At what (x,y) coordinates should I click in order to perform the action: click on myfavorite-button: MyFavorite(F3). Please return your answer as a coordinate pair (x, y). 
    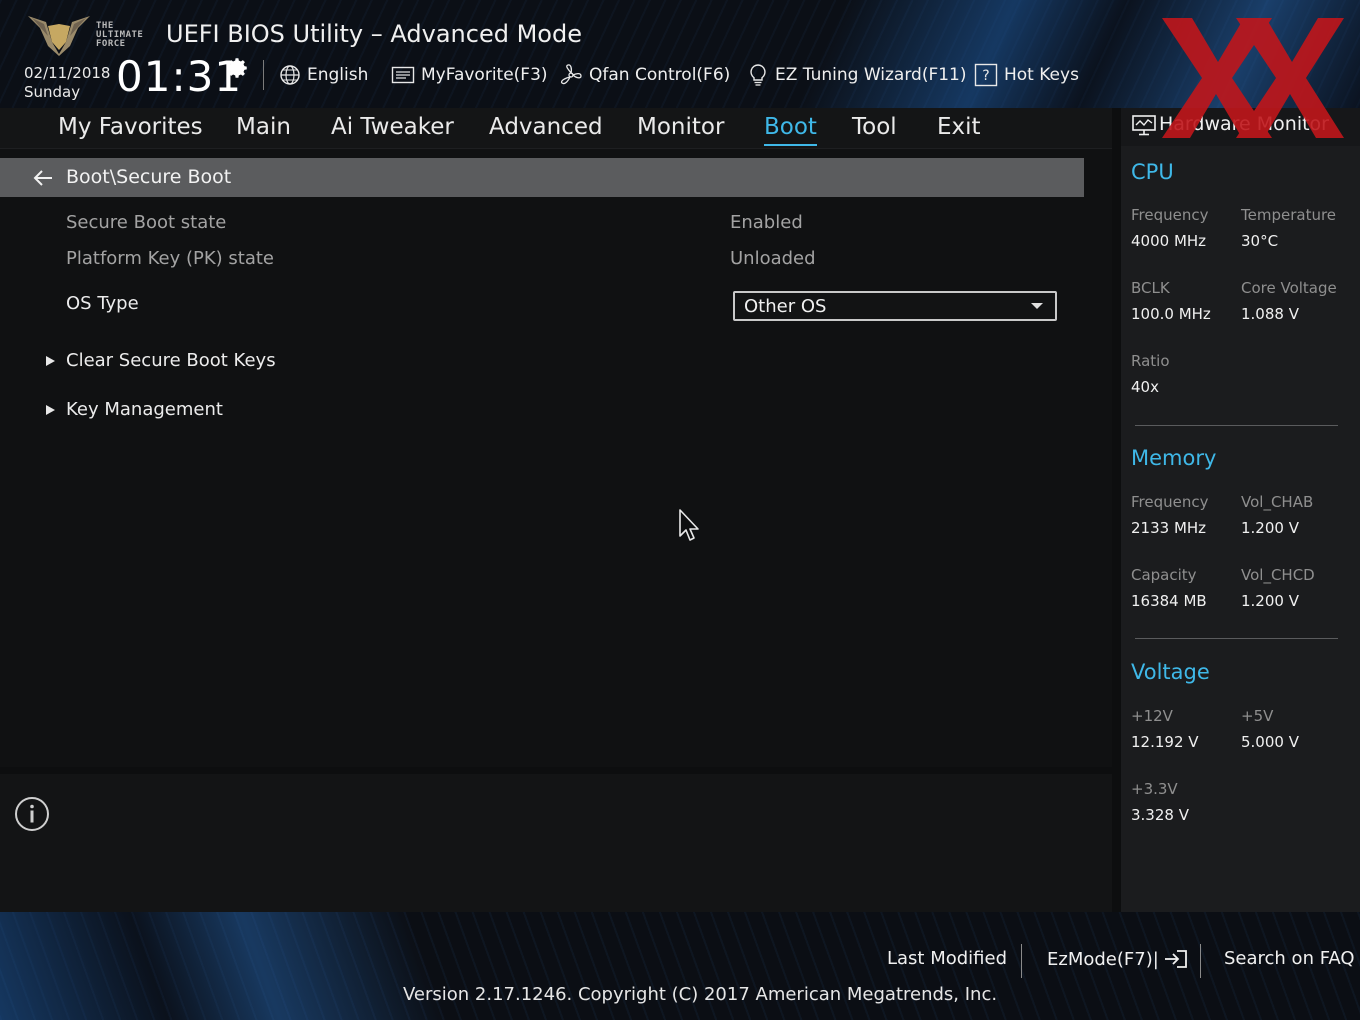
    Looking at the image, I should click on (469, 75).